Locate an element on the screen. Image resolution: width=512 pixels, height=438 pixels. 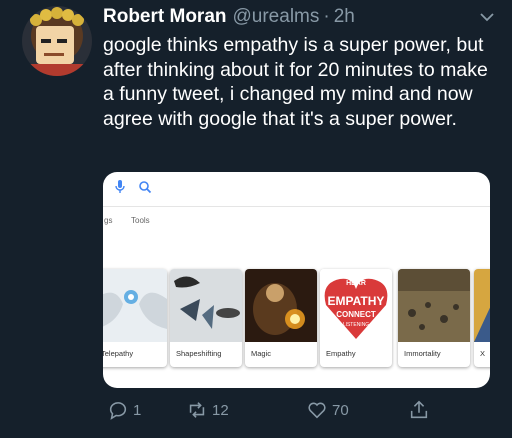
image-tile-magic: Magic is located at coordinates (281, 318).